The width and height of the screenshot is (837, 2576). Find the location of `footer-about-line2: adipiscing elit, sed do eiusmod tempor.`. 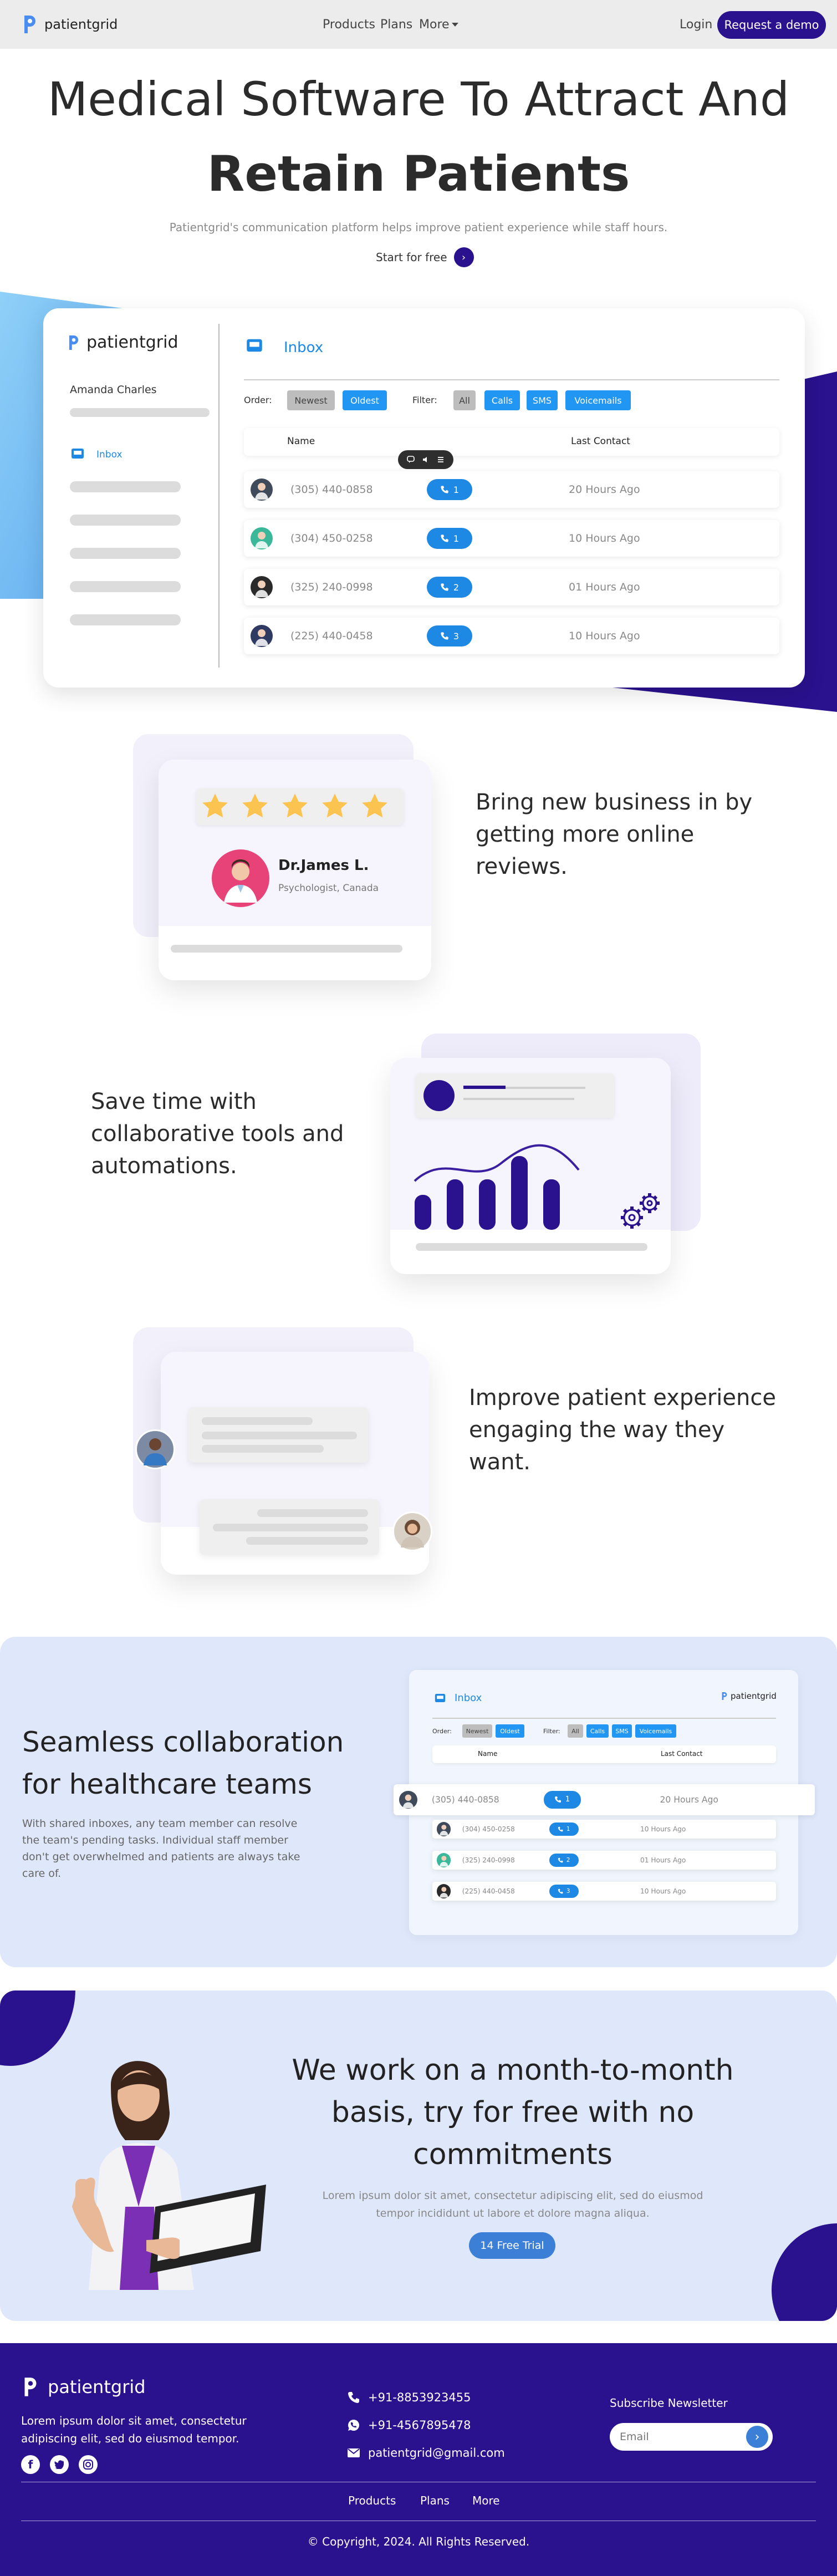

footer-about-line2: adipiscing elit, sed do eiusmod tempor. is located at coordinates (130, 2438).